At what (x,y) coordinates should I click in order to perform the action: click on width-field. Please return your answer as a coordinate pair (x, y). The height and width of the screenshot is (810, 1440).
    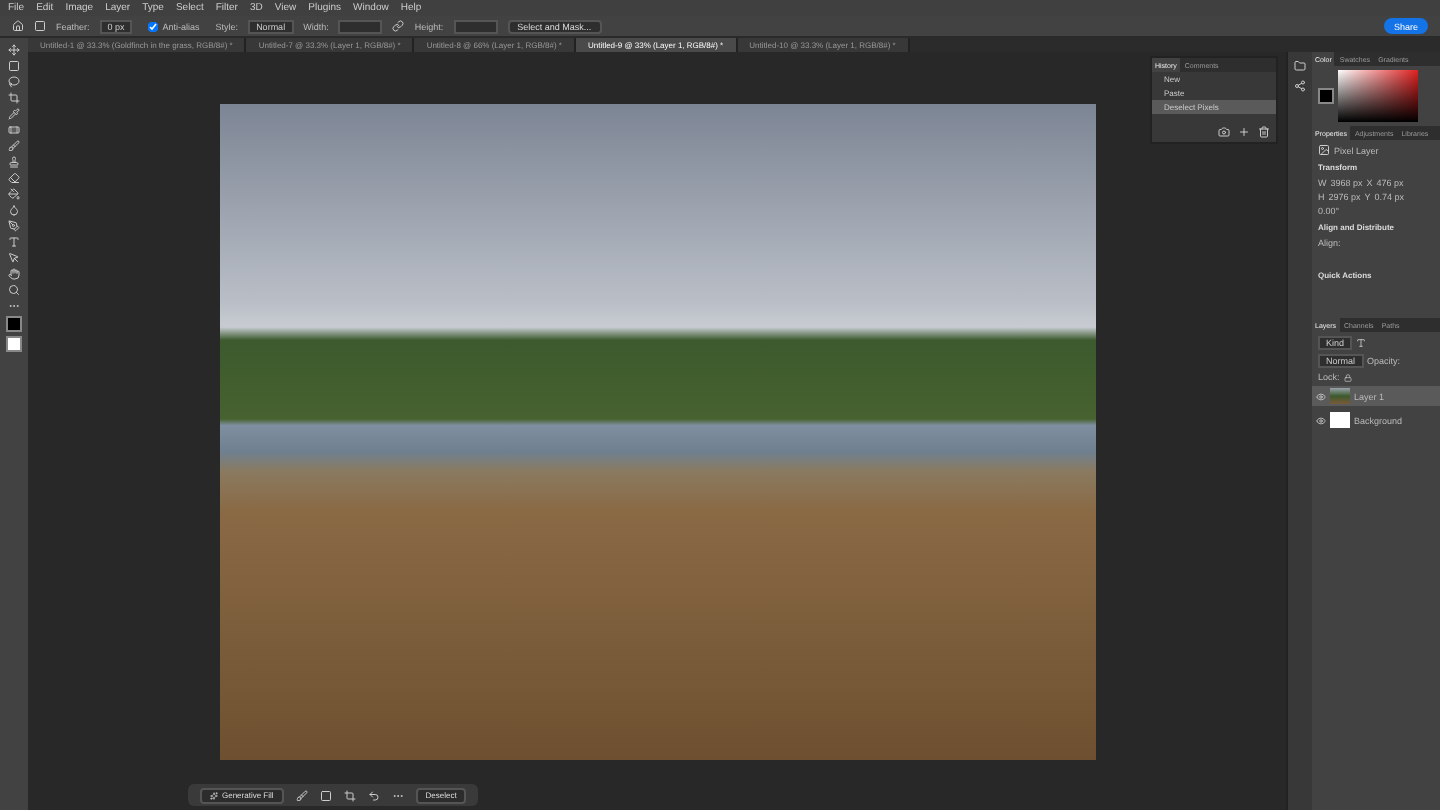
    Looking at the image, I should click on (360, 26).